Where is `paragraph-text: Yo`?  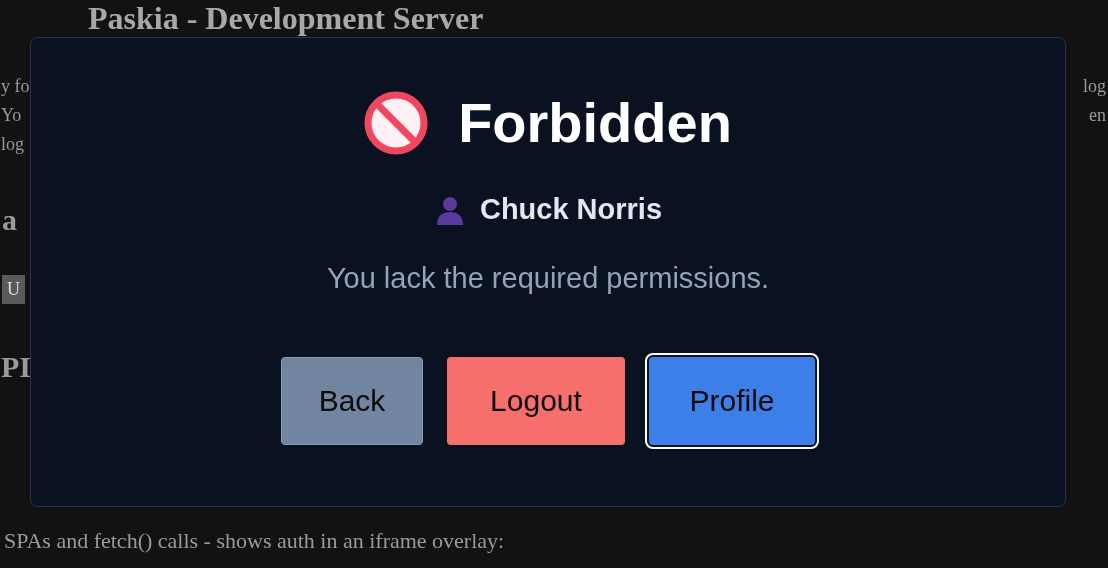
paragraph-text: Yo is located at coordinates (12, 115).